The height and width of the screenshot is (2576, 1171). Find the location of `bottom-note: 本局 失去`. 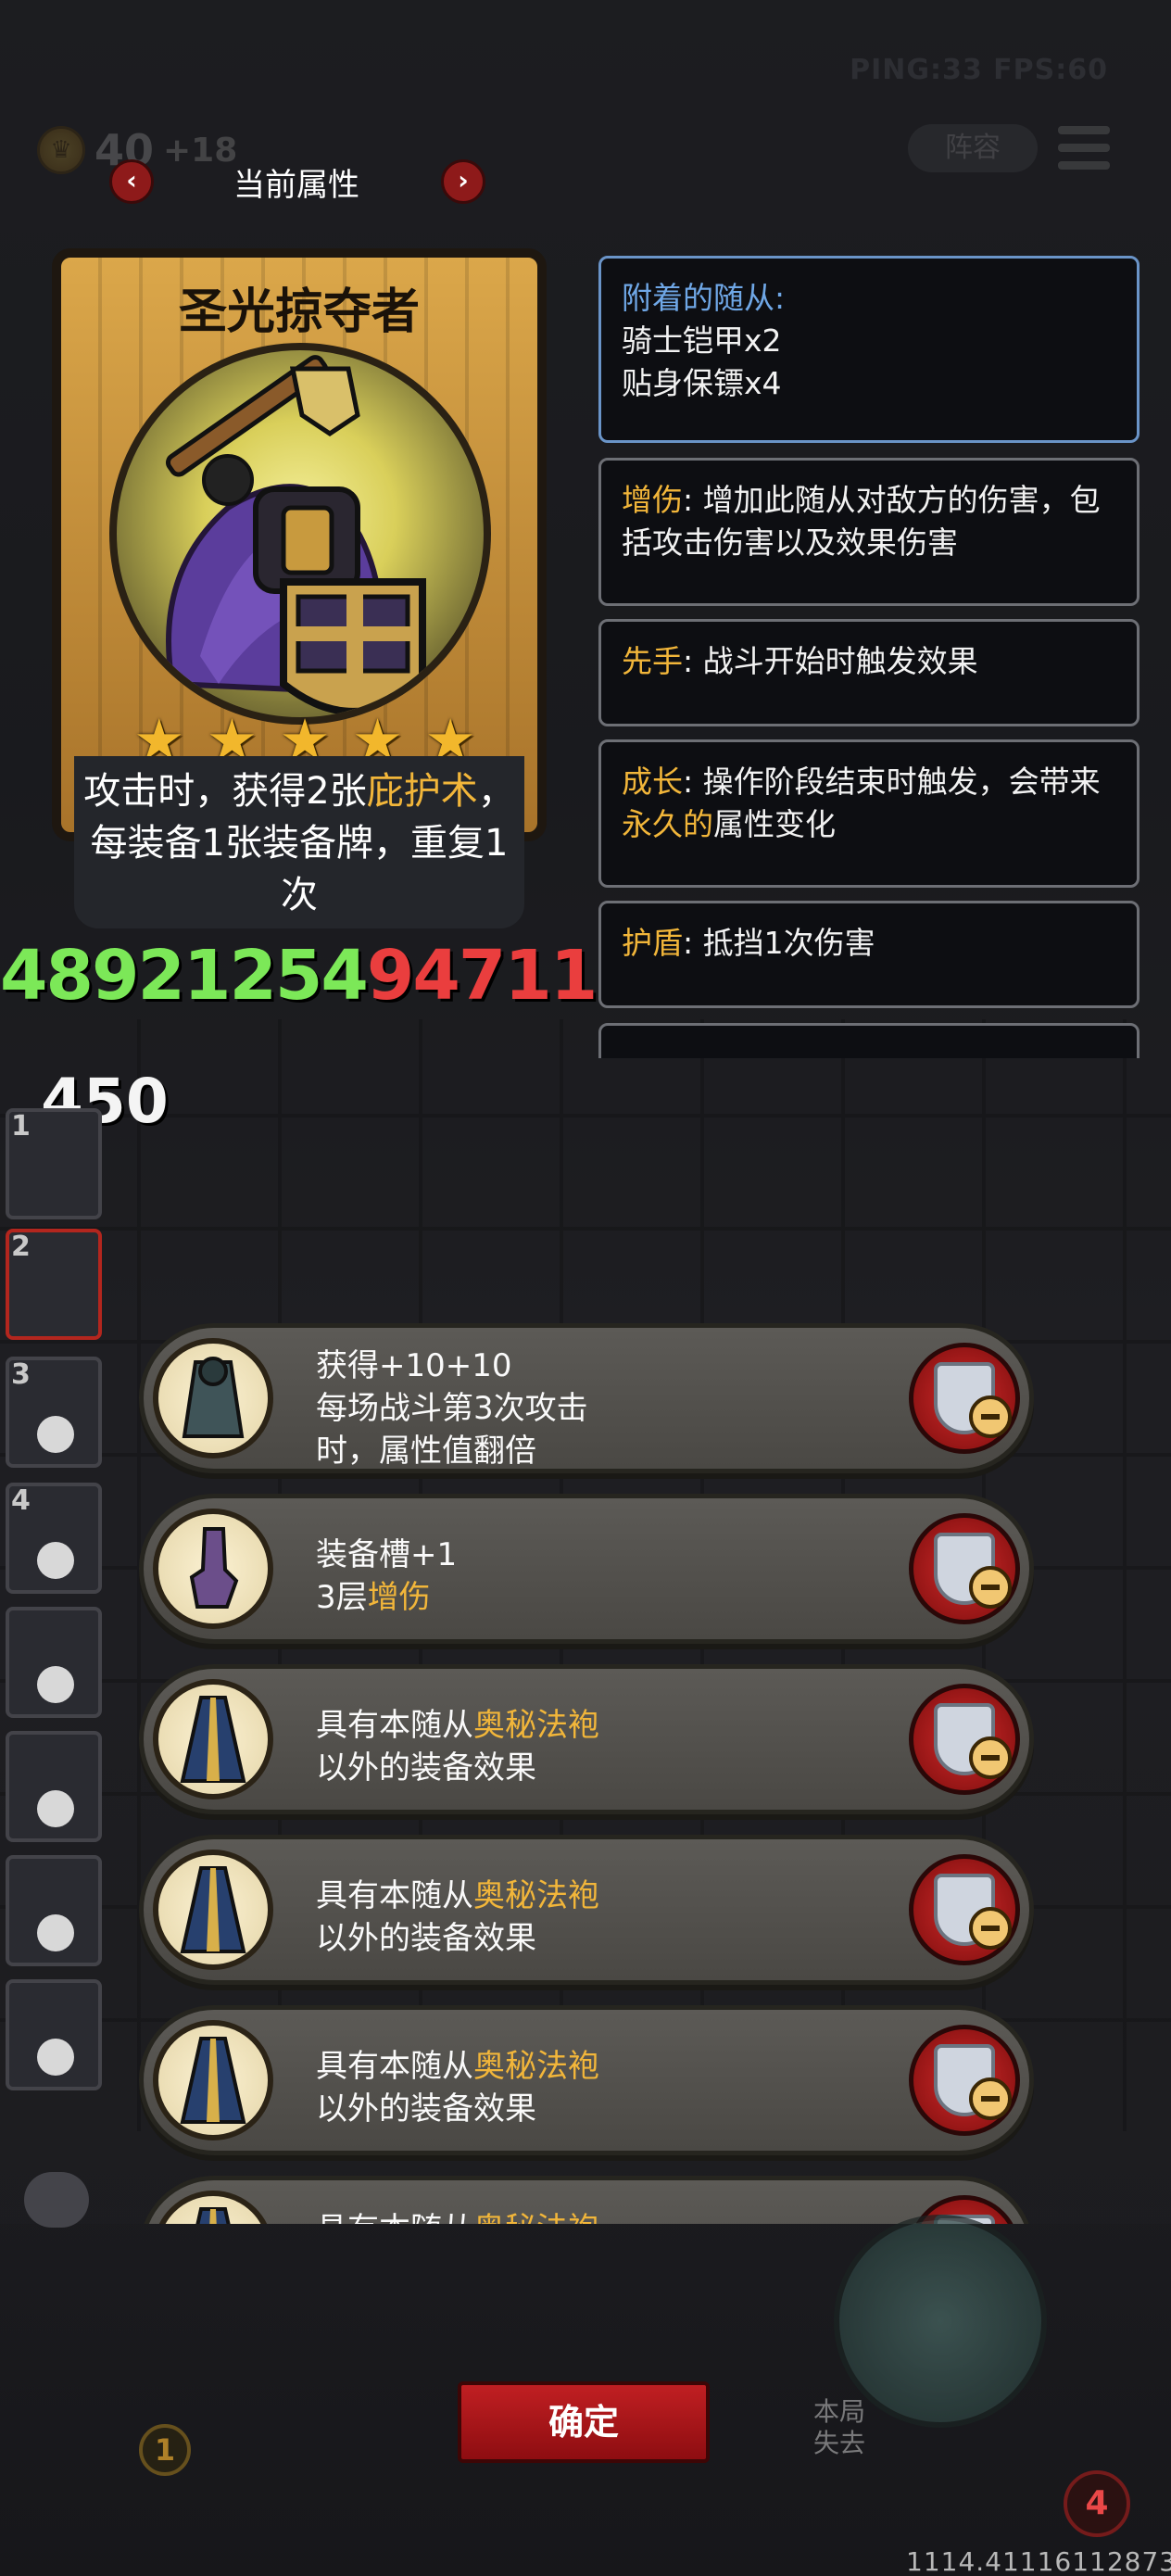

bottom-note: 本局 失去 is located at coordinates (839, 2427).